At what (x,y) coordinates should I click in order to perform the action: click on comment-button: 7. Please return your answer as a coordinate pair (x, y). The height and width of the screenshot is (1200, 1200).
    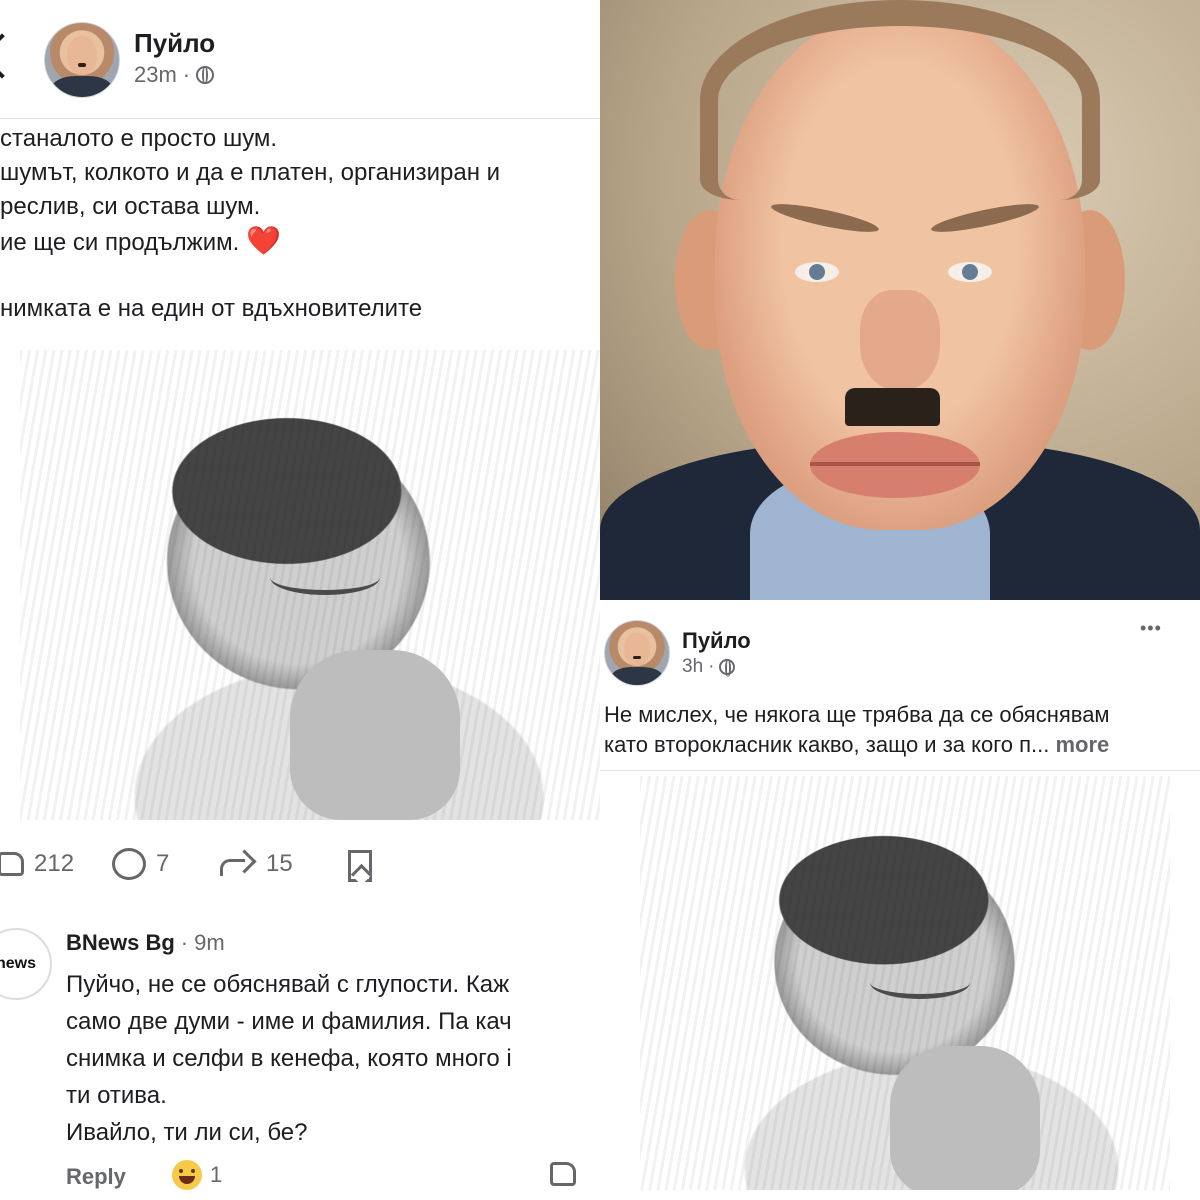
    Looking at the image, I should click on (140, 864).